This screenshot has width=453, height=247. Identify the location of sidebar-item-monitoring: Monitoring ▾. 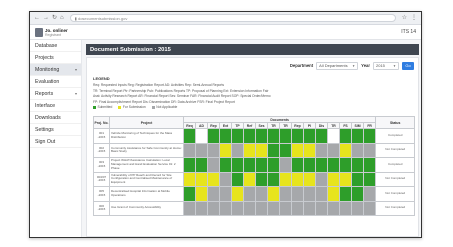
(55, 70).